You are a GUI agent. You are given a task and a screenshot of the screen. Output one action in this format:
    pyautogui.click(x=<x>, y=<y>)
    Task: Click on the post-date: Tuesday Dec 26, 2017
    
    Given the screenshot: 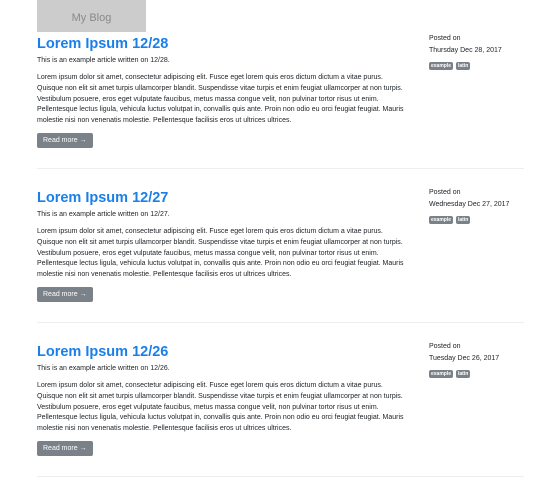 What is the action you would take?
    pyautogui.click(x=464, y=358)
    